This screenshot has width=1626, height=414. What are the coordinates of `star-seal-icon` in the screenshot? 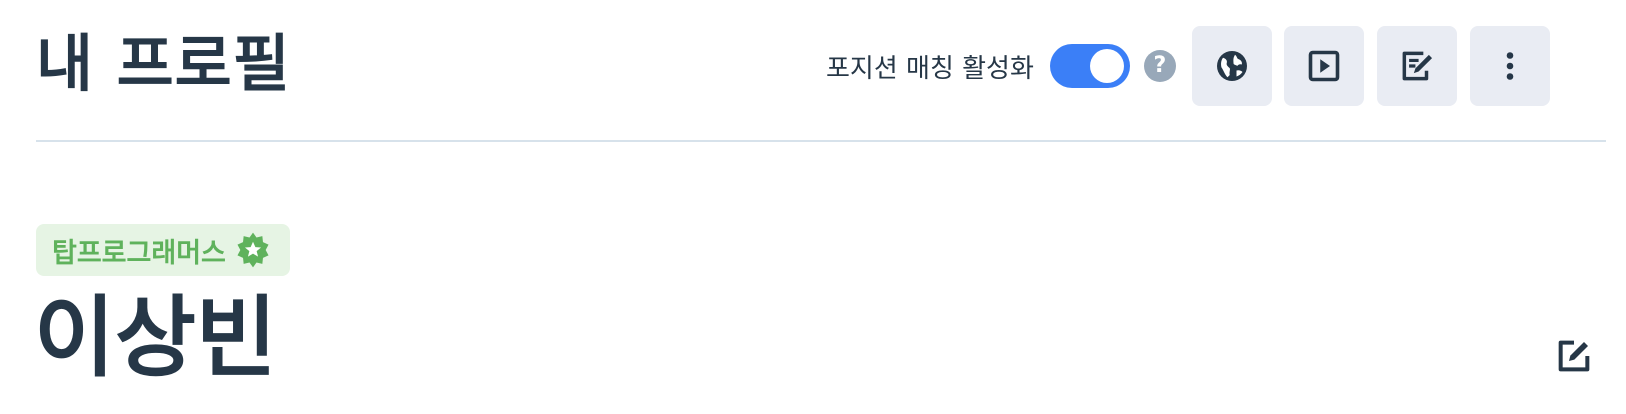 It's located at (253, 250).